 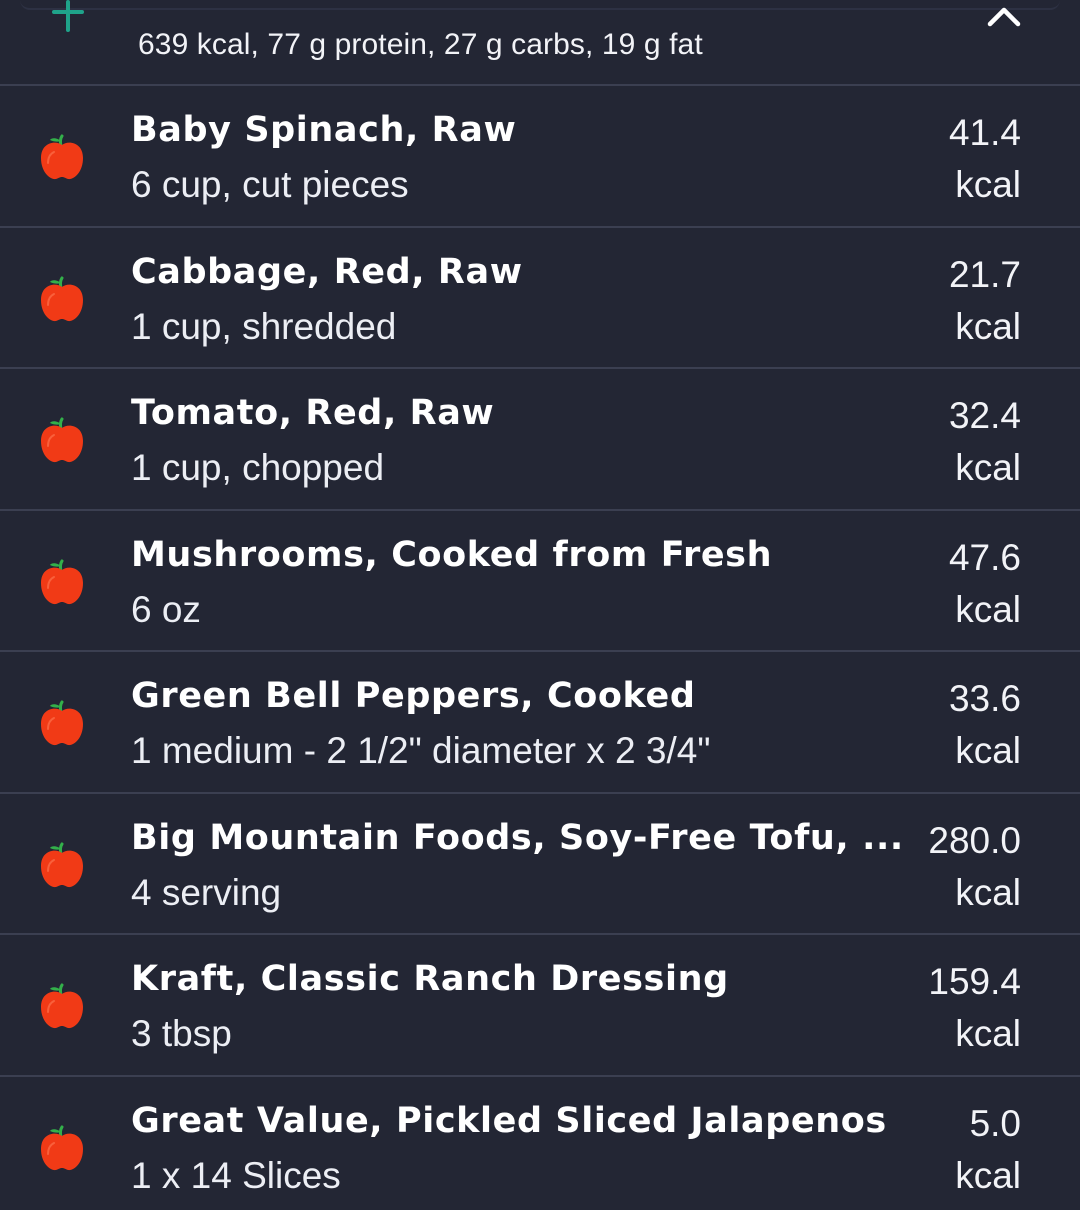 I want to click on food-name: Tomato, Red, Raw, so click(x=313, y=413).